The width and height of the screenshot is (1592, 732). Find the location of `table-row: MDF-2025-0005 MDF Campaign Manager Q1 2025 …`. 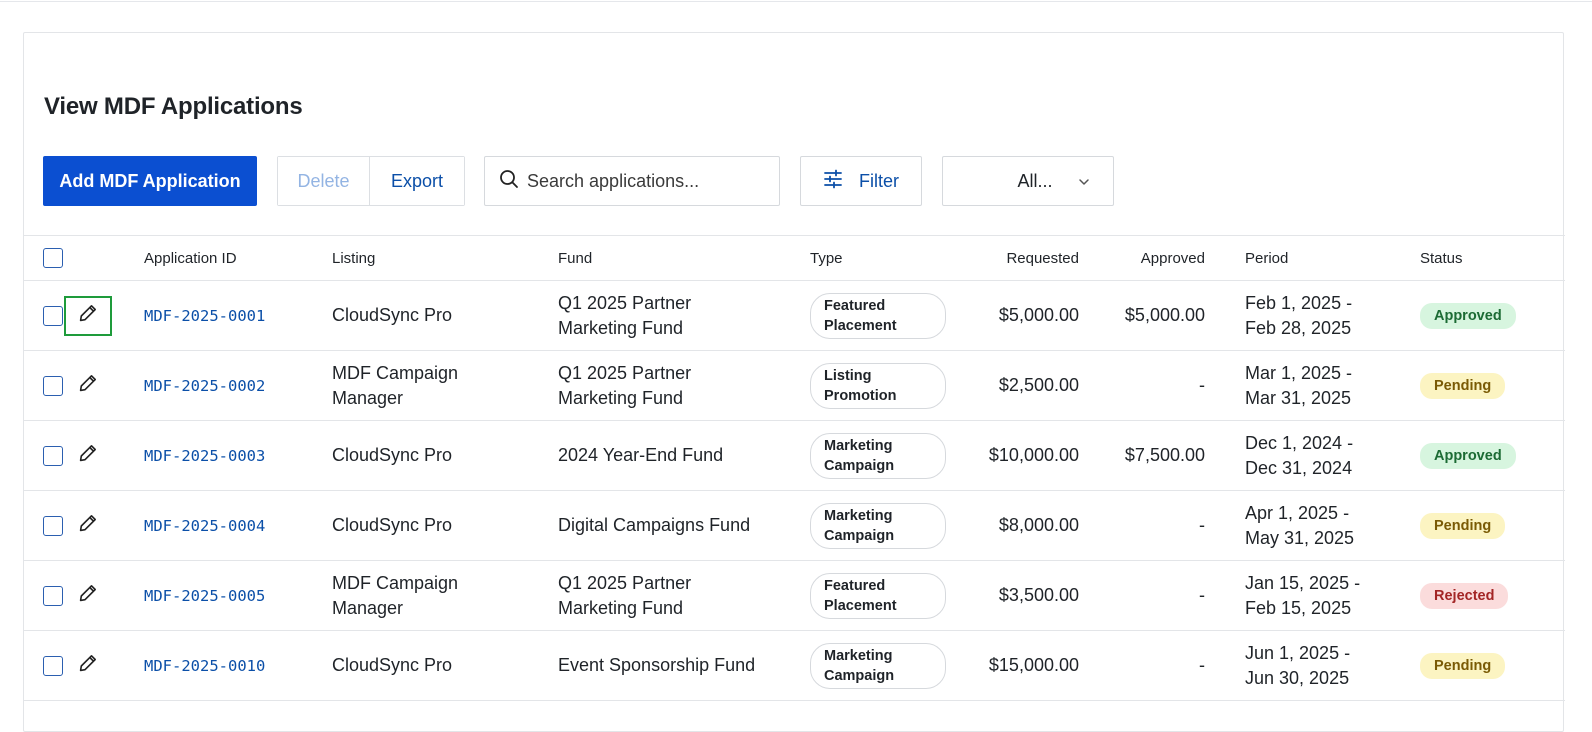

table-row: MDF-2025-0005 MDF Campaign Manager Q1 2025 … is located at coordinates (794, 596).